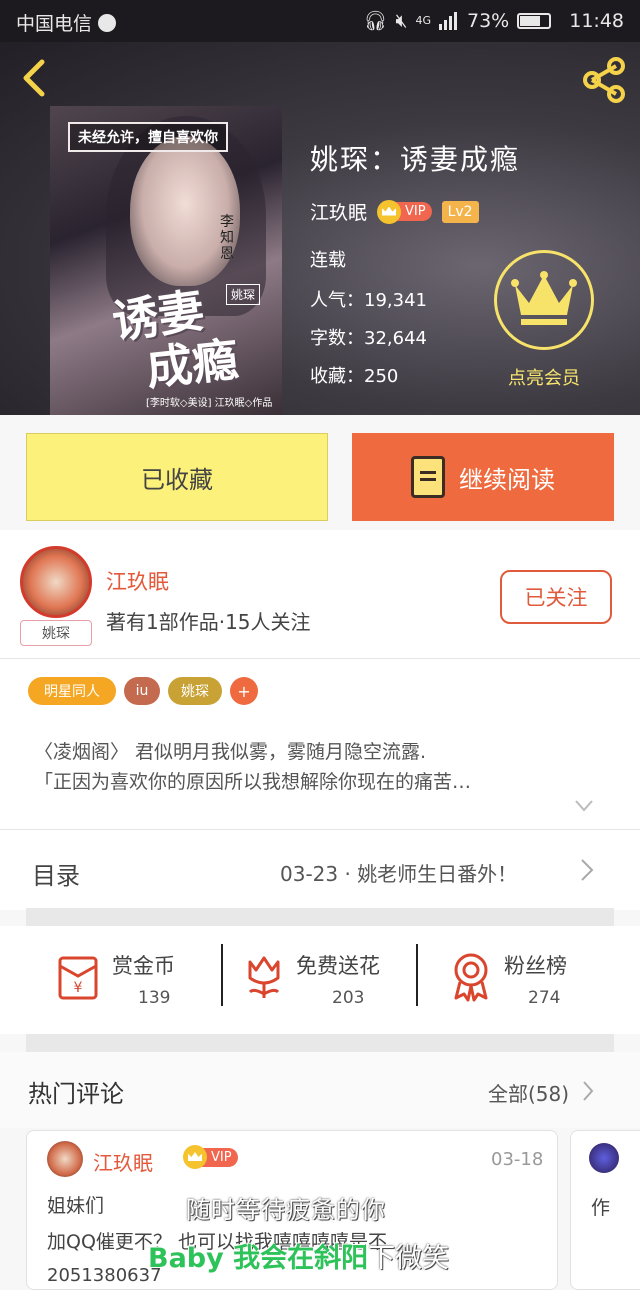 This screenshot has height=1290, width=640. Describe the element at coordinates (56, 633) in the screenshot. I see `author-badge: 姚琛` at that location.